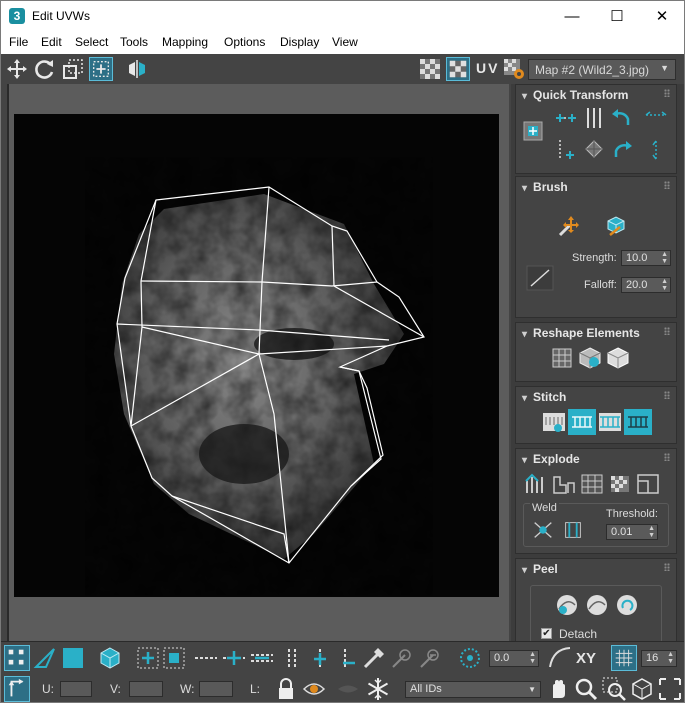  Describe the element at coordinates (17, 69) in the screenshot. I see `move-icon` at that location.